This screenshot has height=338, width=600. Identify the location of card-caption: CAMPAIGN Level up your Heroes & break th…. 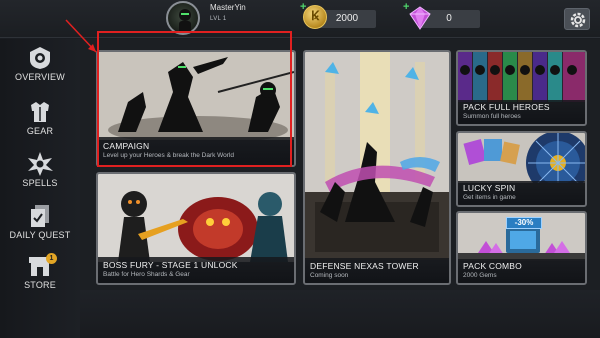
(196, 151).